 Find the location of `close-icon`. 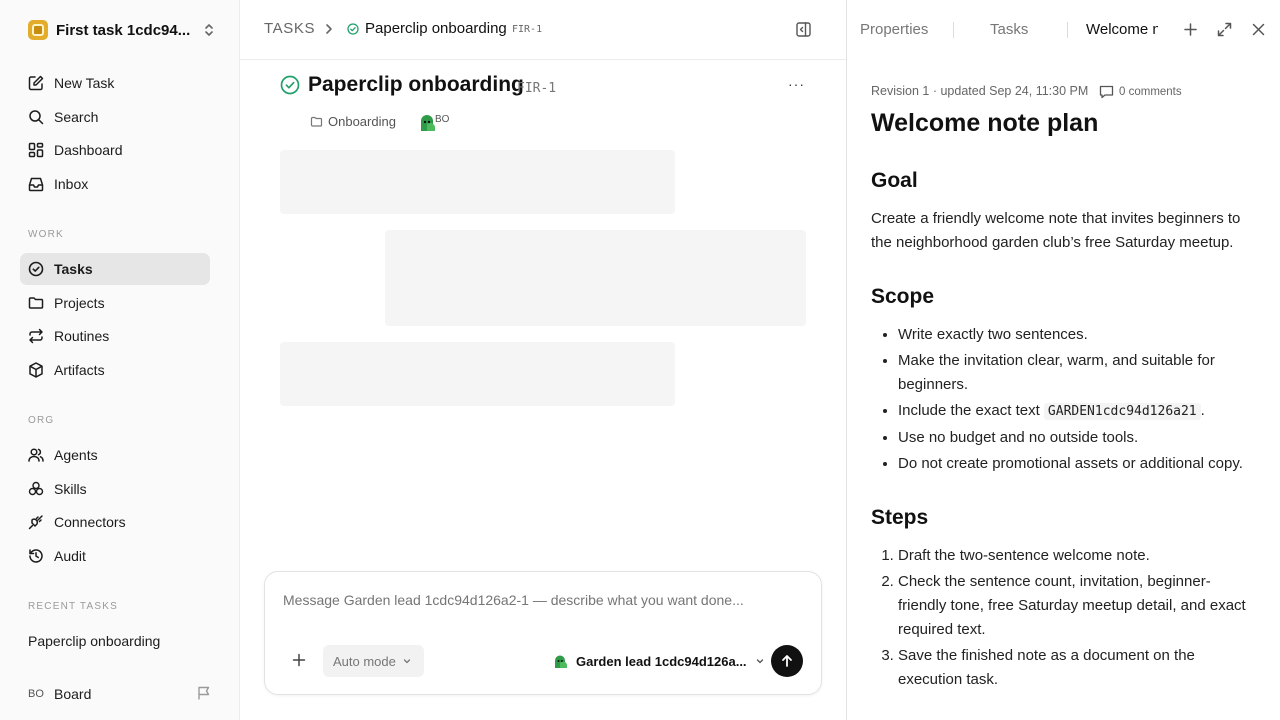

close-icon is located at coordinates (1258, 29).